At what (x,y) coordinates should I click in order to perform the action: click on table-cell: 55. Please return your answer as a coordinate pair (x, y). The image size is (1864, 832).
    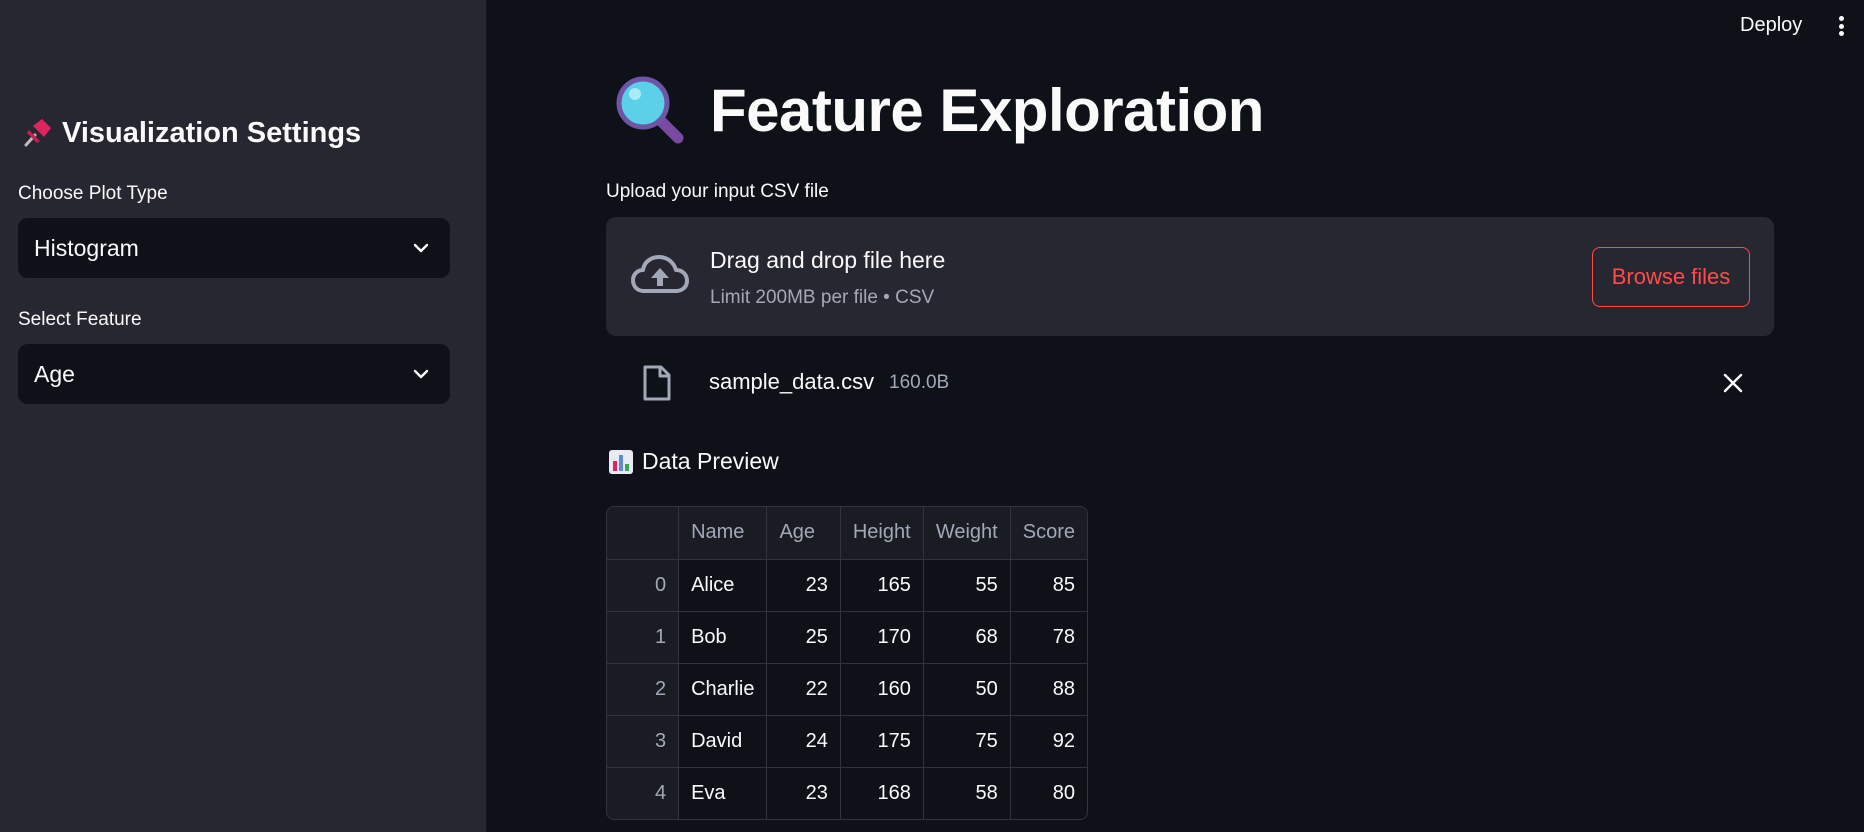
    Looking at the image, I should click on (967, 585).